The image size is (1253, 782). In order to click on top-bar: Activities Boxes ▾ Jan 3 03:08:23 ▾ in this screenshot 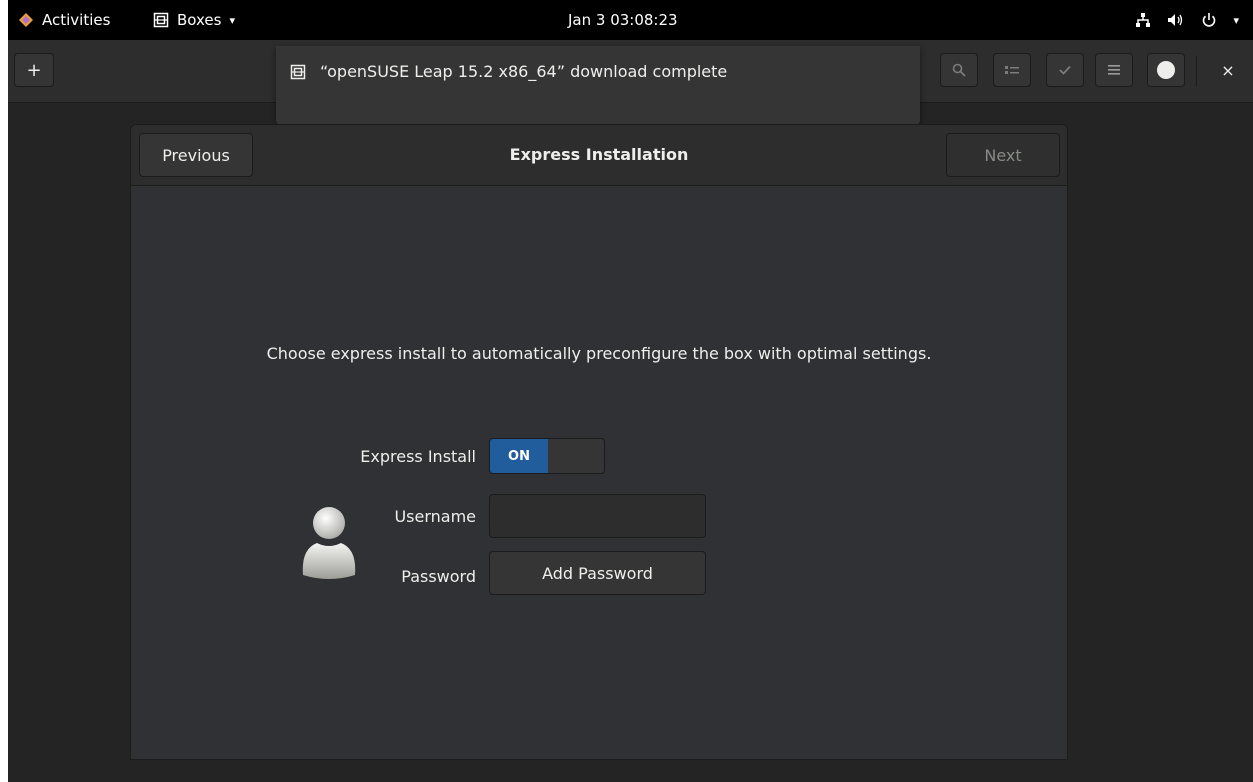, I will do `click(630, 20)`.